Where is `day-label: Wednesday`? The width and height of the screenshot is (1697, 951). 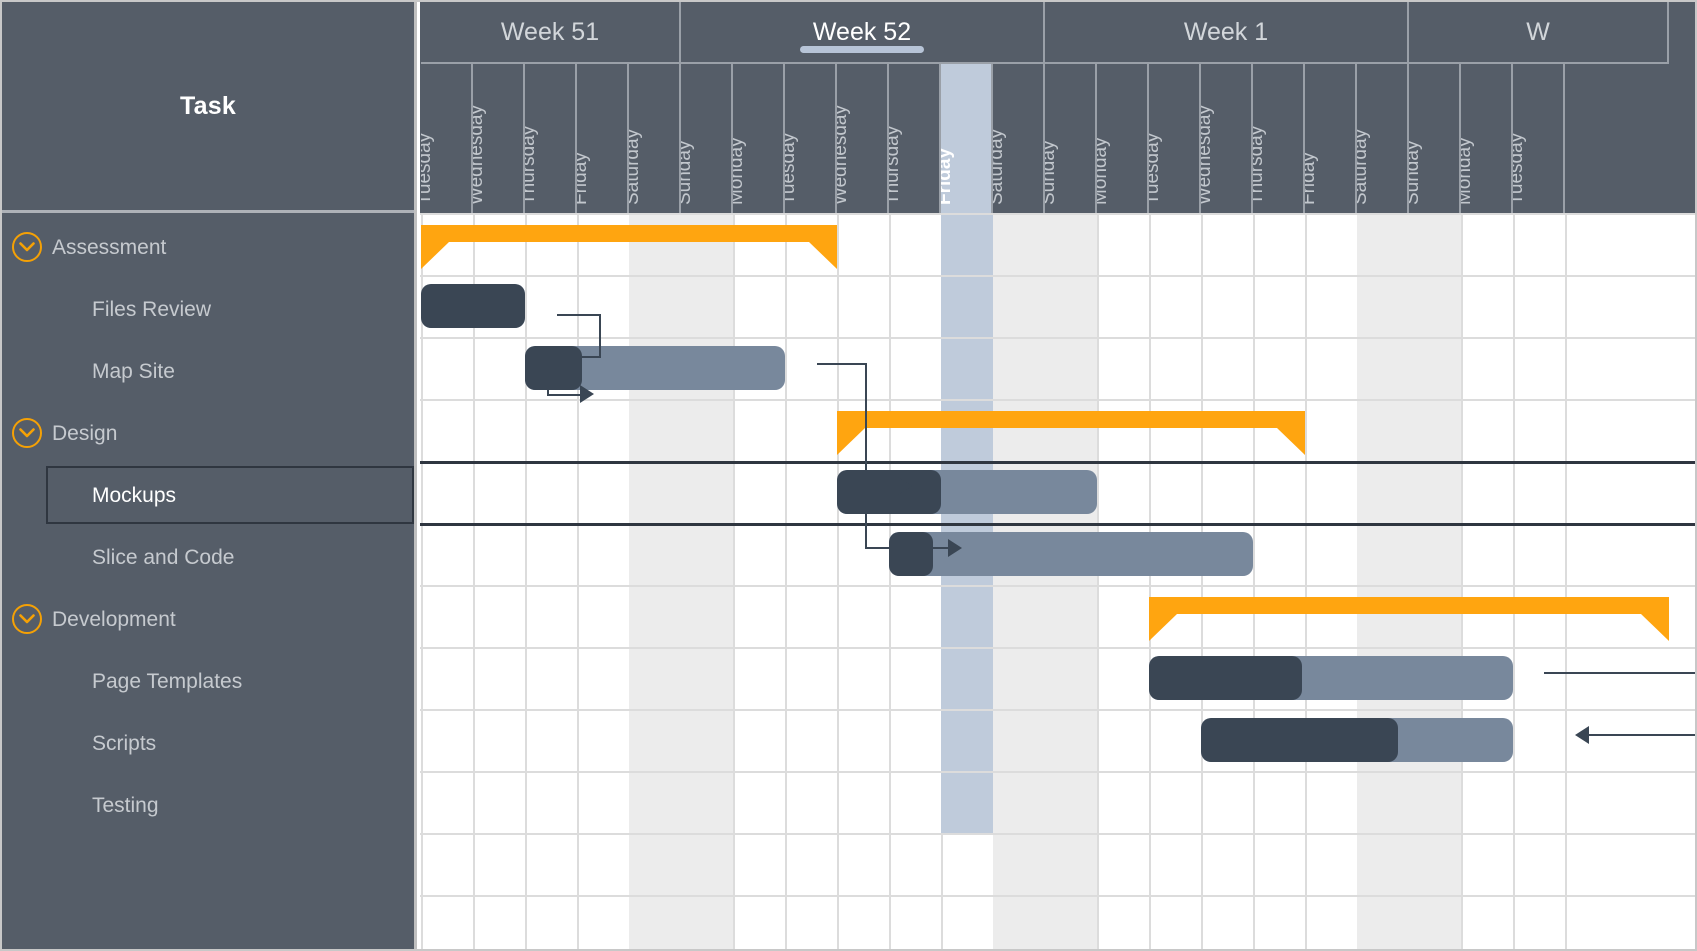
day-label: Wednesday is located at coordinates (844, 155).